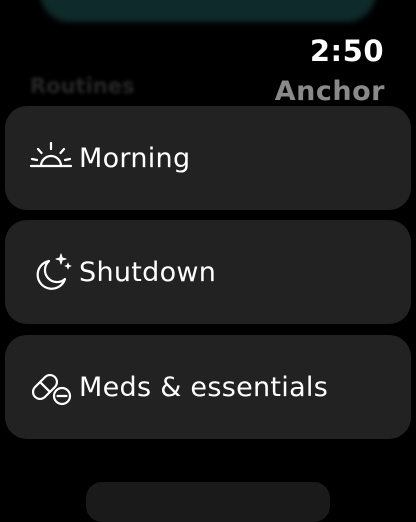  Describe the element at coordinates (204, 387) in the screenshot. I see `routine-label: Meds & essentials` at that location.